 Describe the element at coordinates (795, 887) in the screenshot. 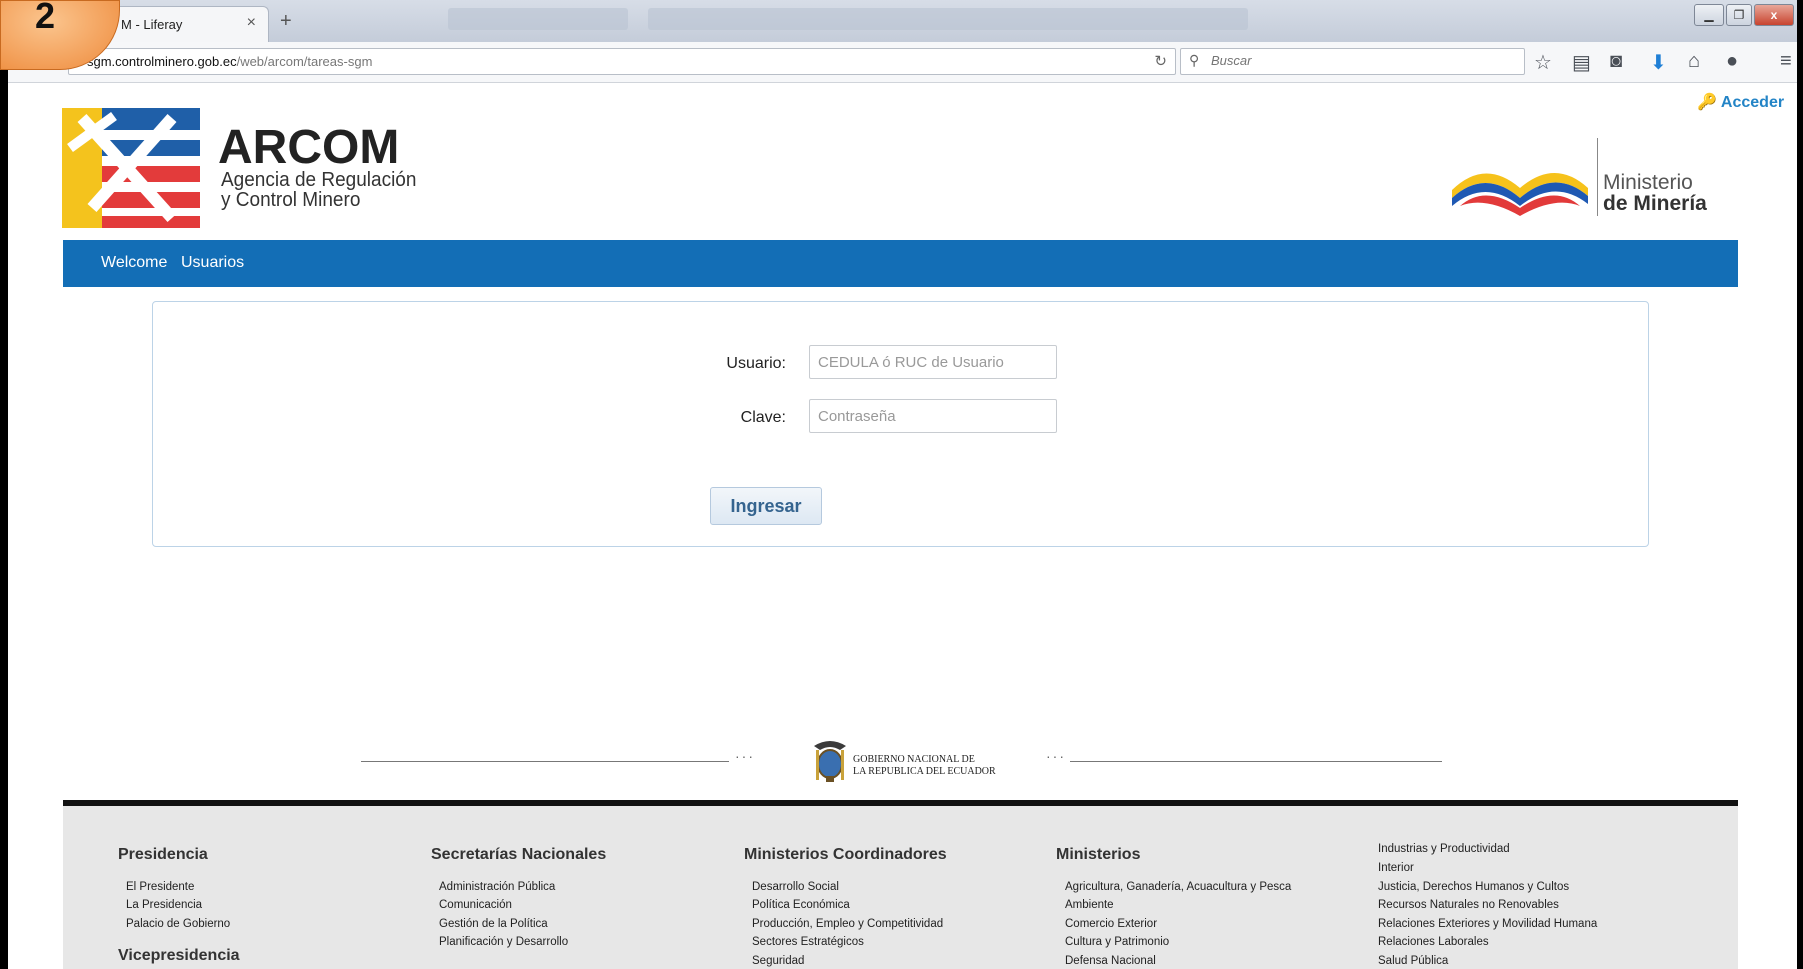

I see `footer-link: Desarrollo Social` at that location.